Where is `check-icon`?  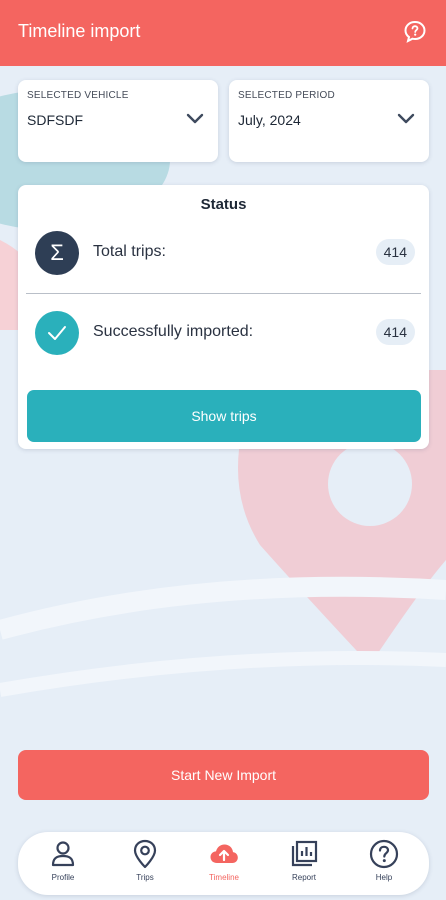 check-icon is located at coordinates (57, 333).